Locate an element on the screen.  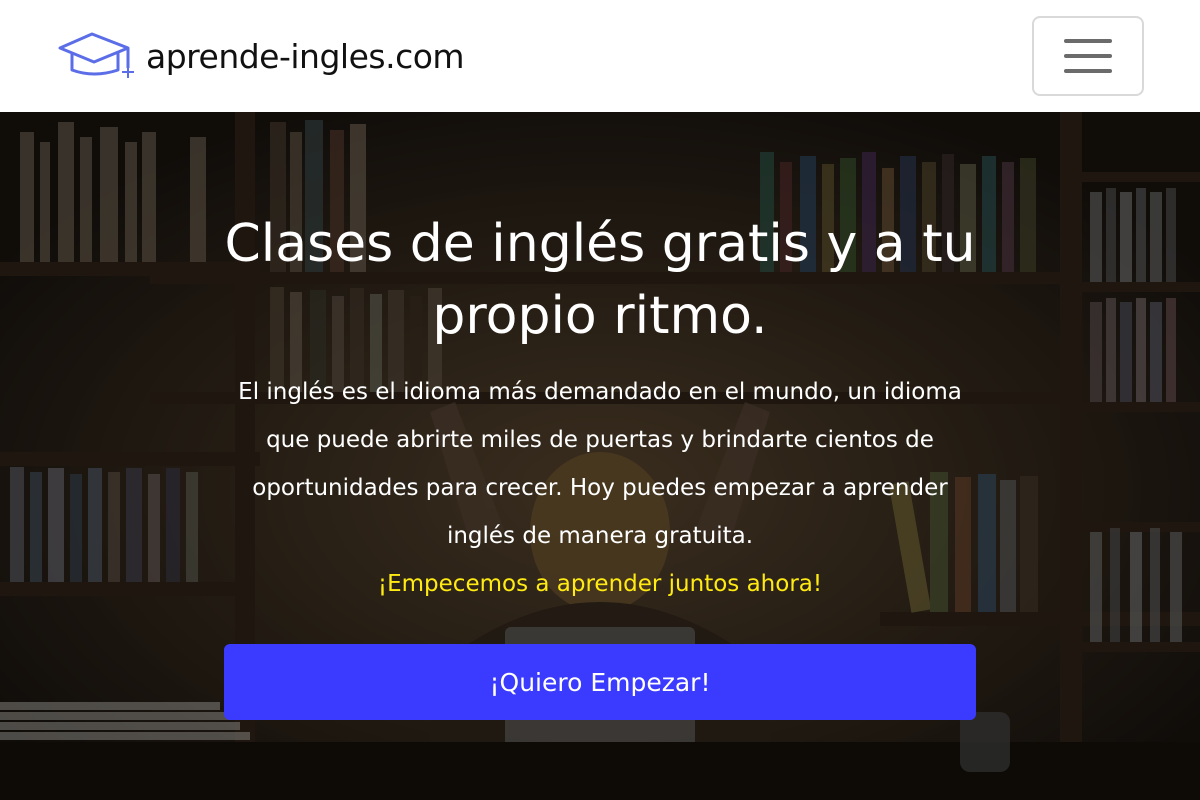
brand-link: aprende-ingles.com is located at coordinates (260, 56).